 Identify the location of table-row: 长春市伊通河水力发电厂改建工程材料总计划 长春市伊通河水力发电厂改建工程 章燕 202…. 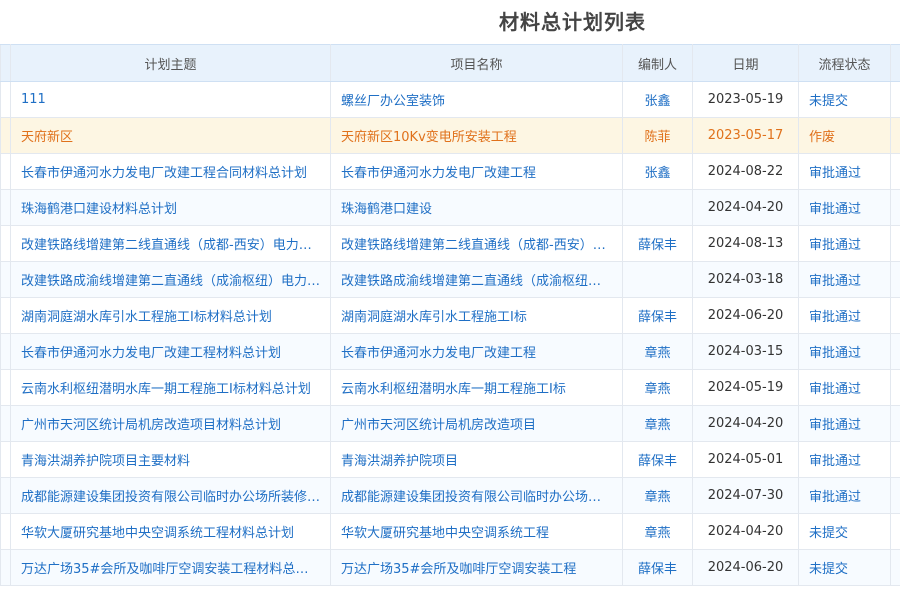
(450, 351).